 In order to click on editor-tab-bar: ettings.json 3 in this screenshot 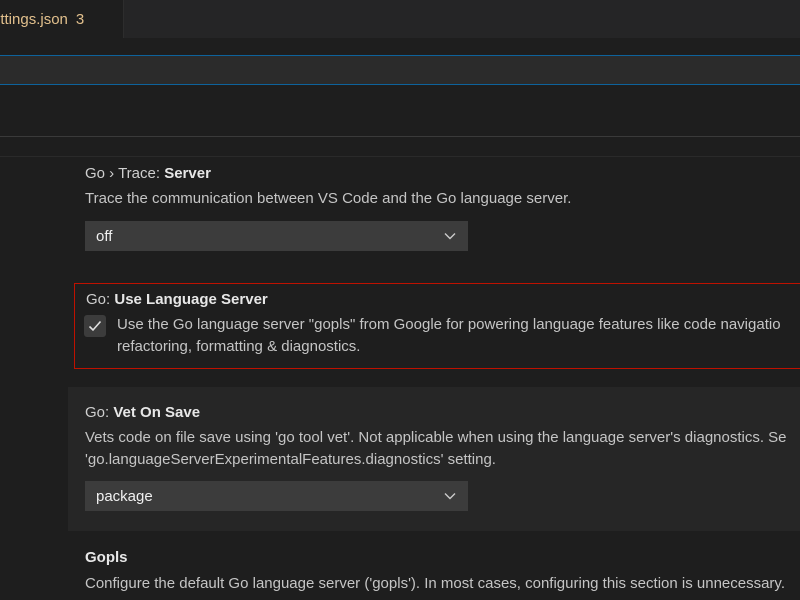, I will do `click(400, 19)`.